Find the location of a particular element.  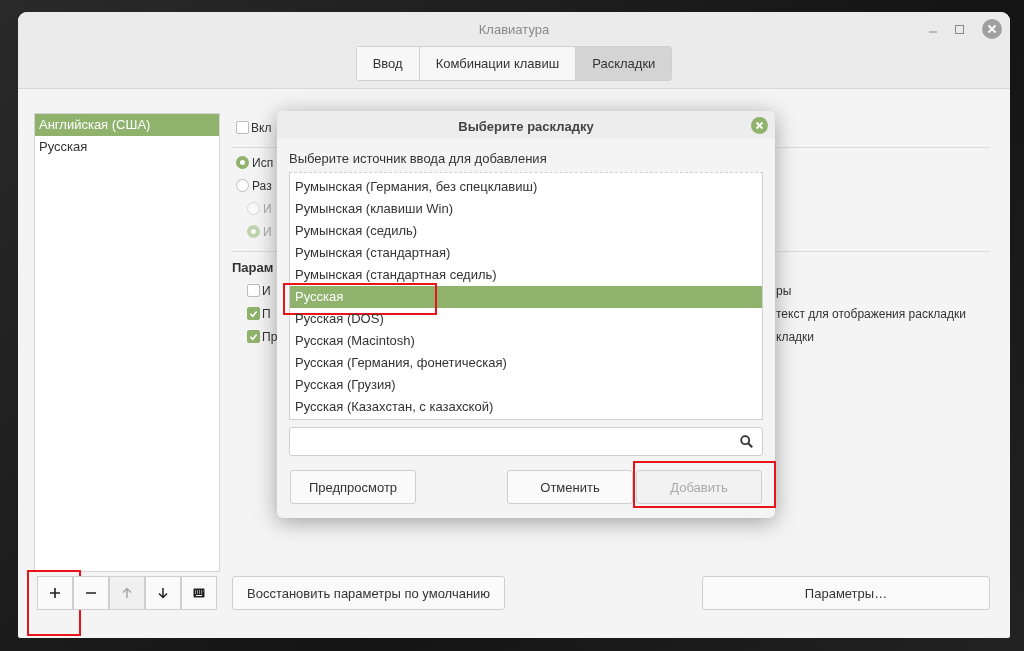

window-title: Клавиатура is located at coordinates (514, 29).